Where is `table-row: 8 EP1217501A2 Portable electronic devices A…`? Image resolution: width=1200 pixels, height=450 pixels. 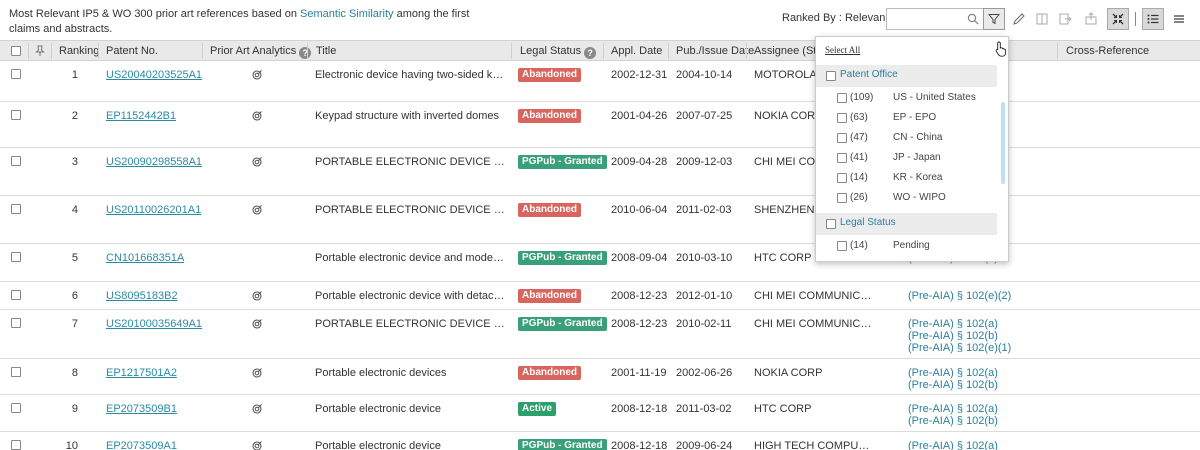 table-row: 8 EP1217501A2 Portable electronic devices A… is located at coordinates (600, 377).